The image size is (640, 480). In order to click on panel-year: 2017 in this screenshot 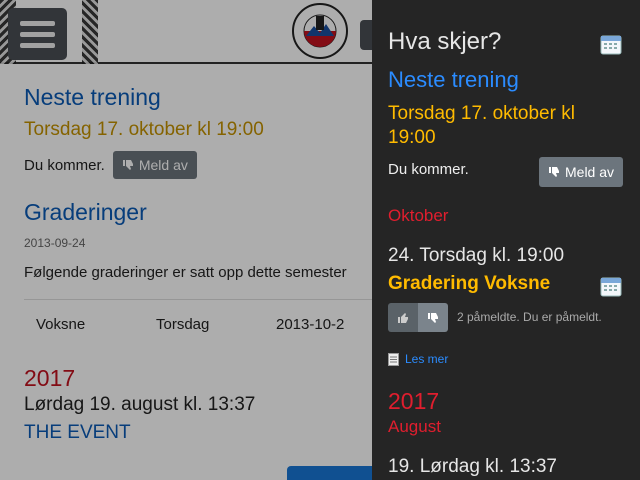, I will do `click(414, 401)`.